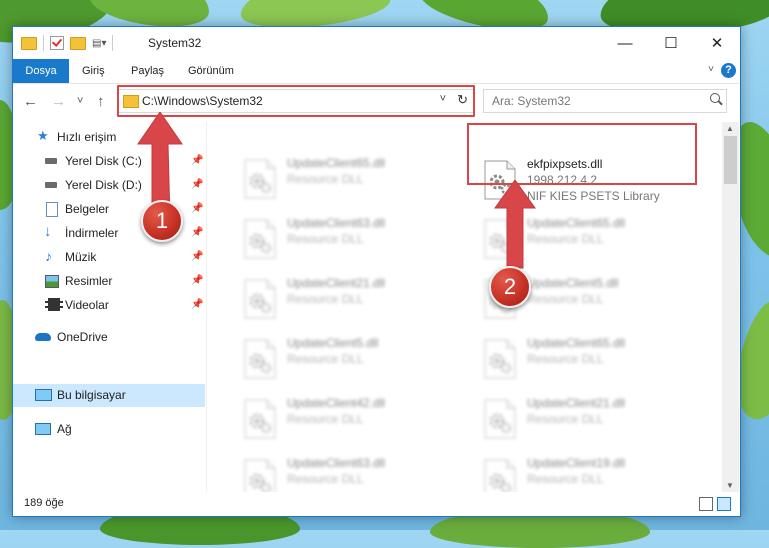 This screenshot has width=769, height=548. I want to click on close-button: ✕, so click(717, 43).